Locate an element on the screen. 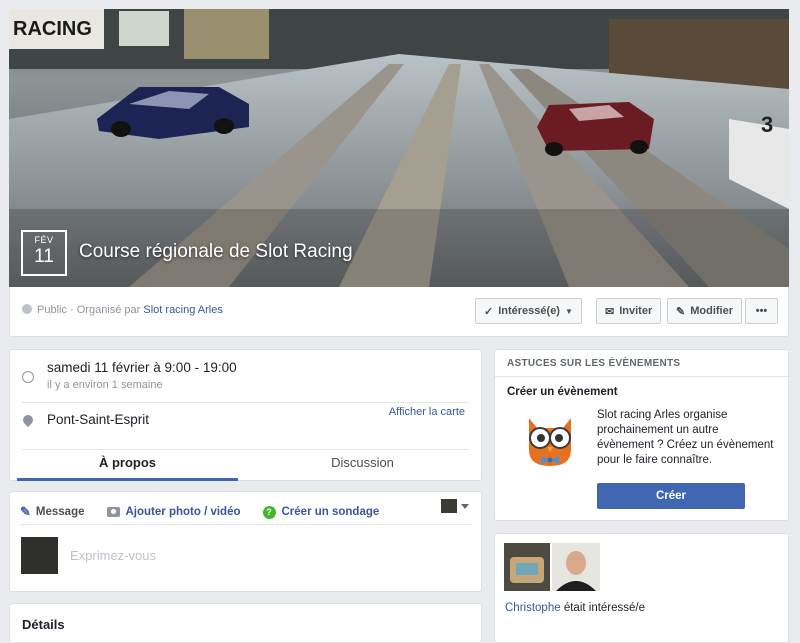 This screenshot has width=800, height=643. chevron-down-icon is located at coordinates (465, 506).